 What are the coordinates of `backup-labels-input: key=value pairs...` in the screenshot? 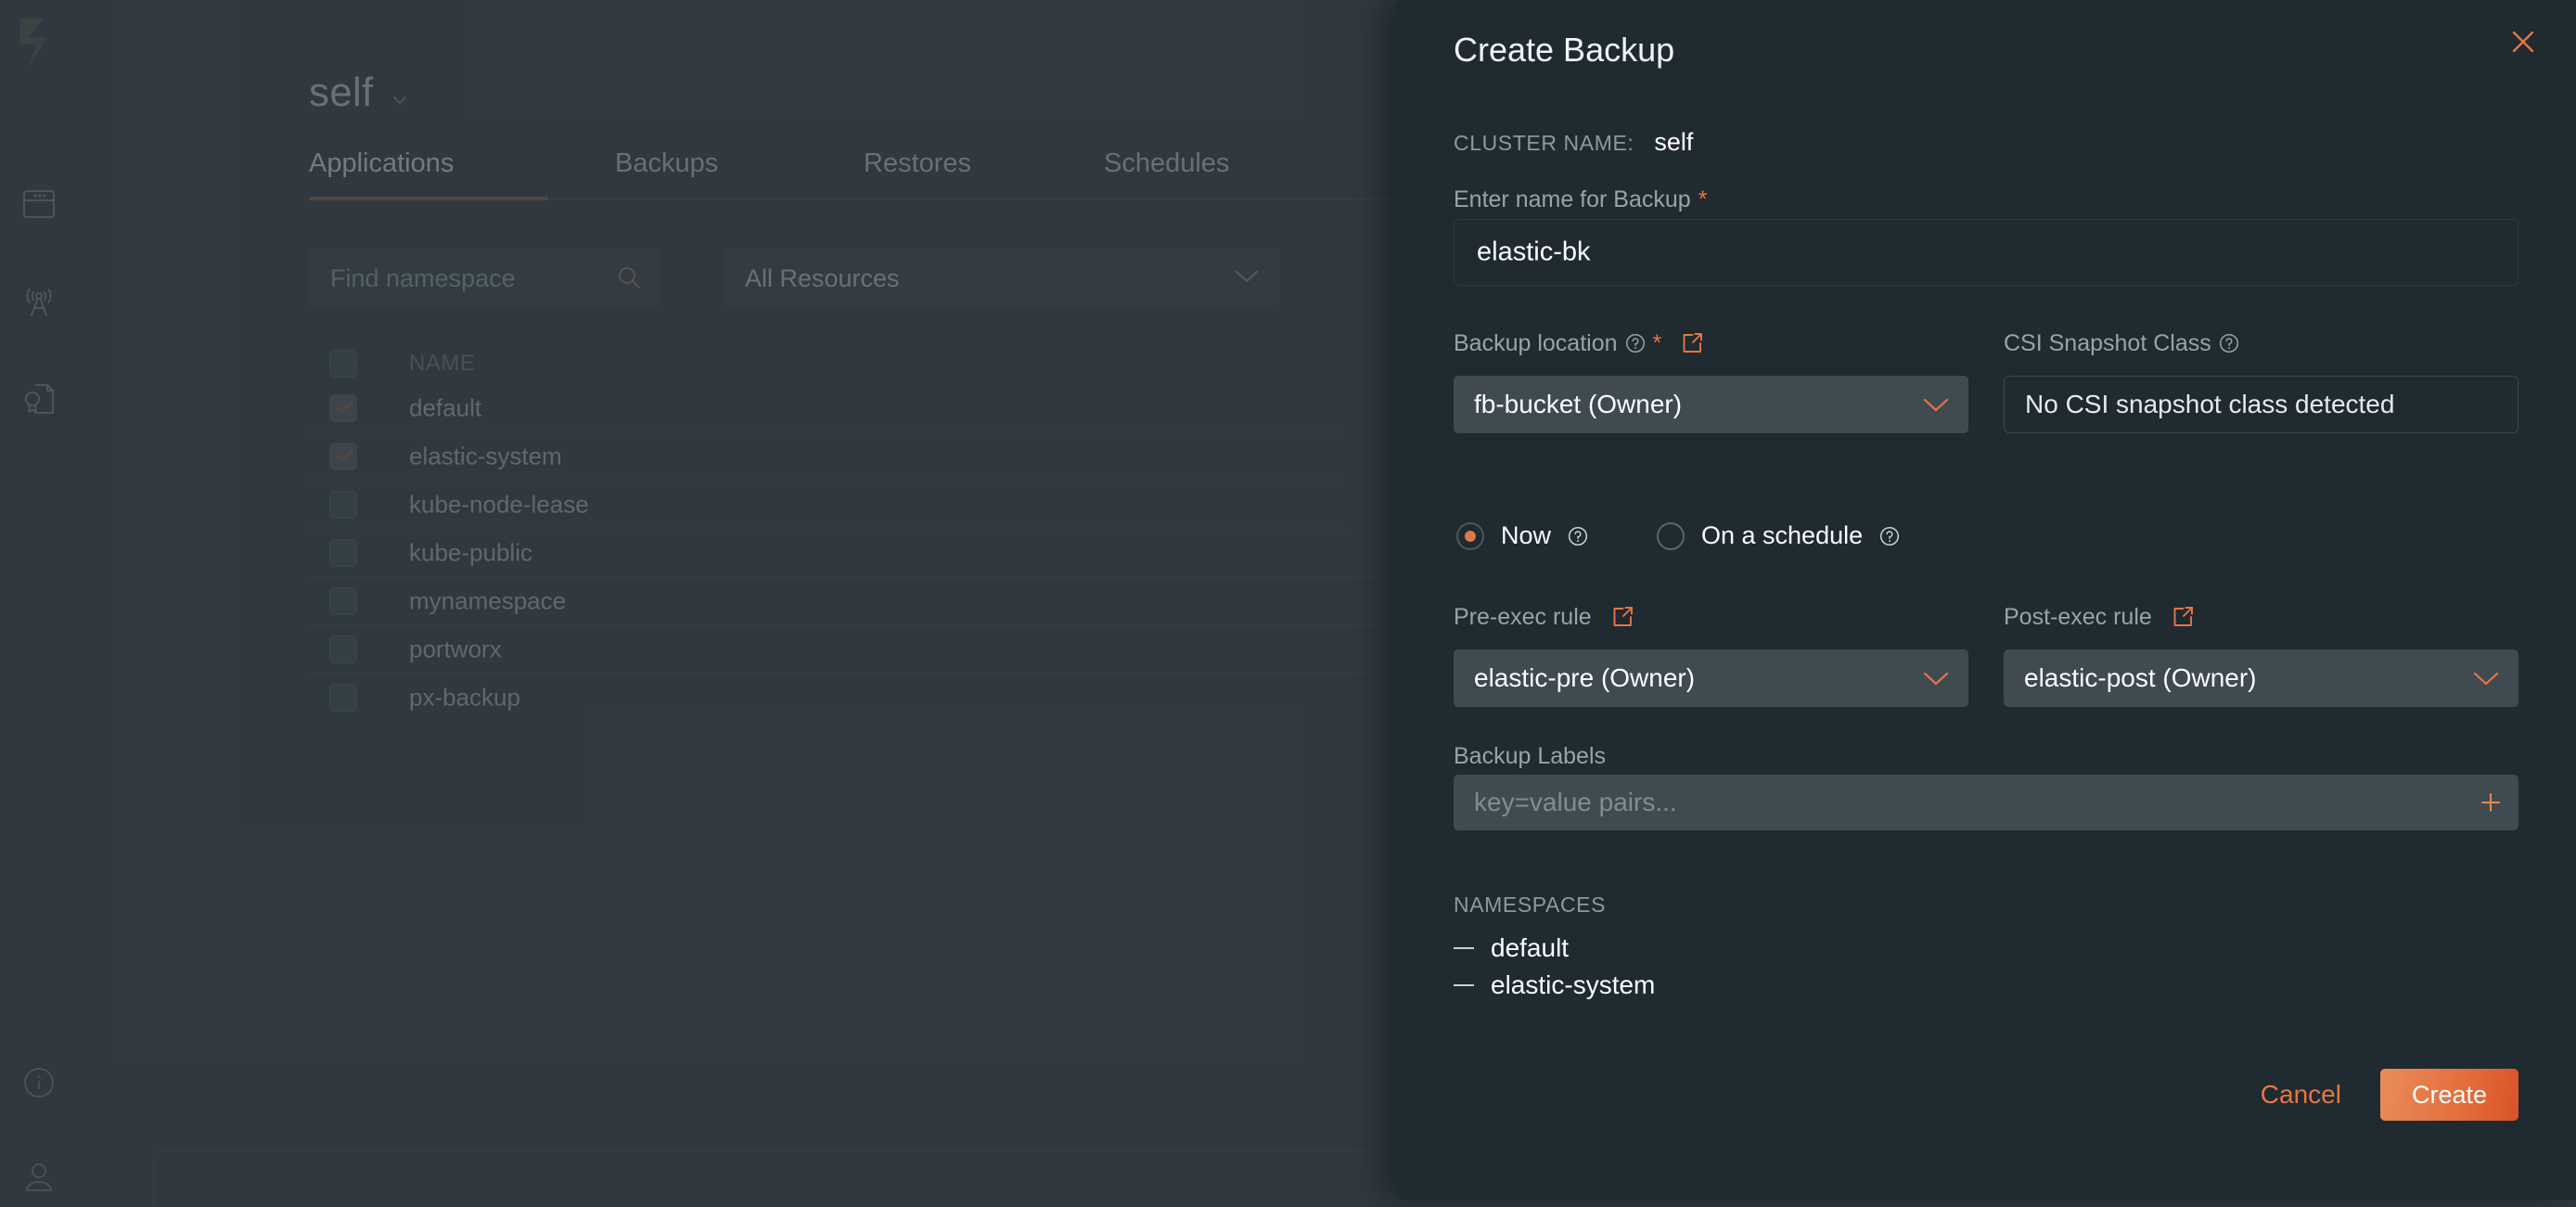 It's located at (1986, 802).